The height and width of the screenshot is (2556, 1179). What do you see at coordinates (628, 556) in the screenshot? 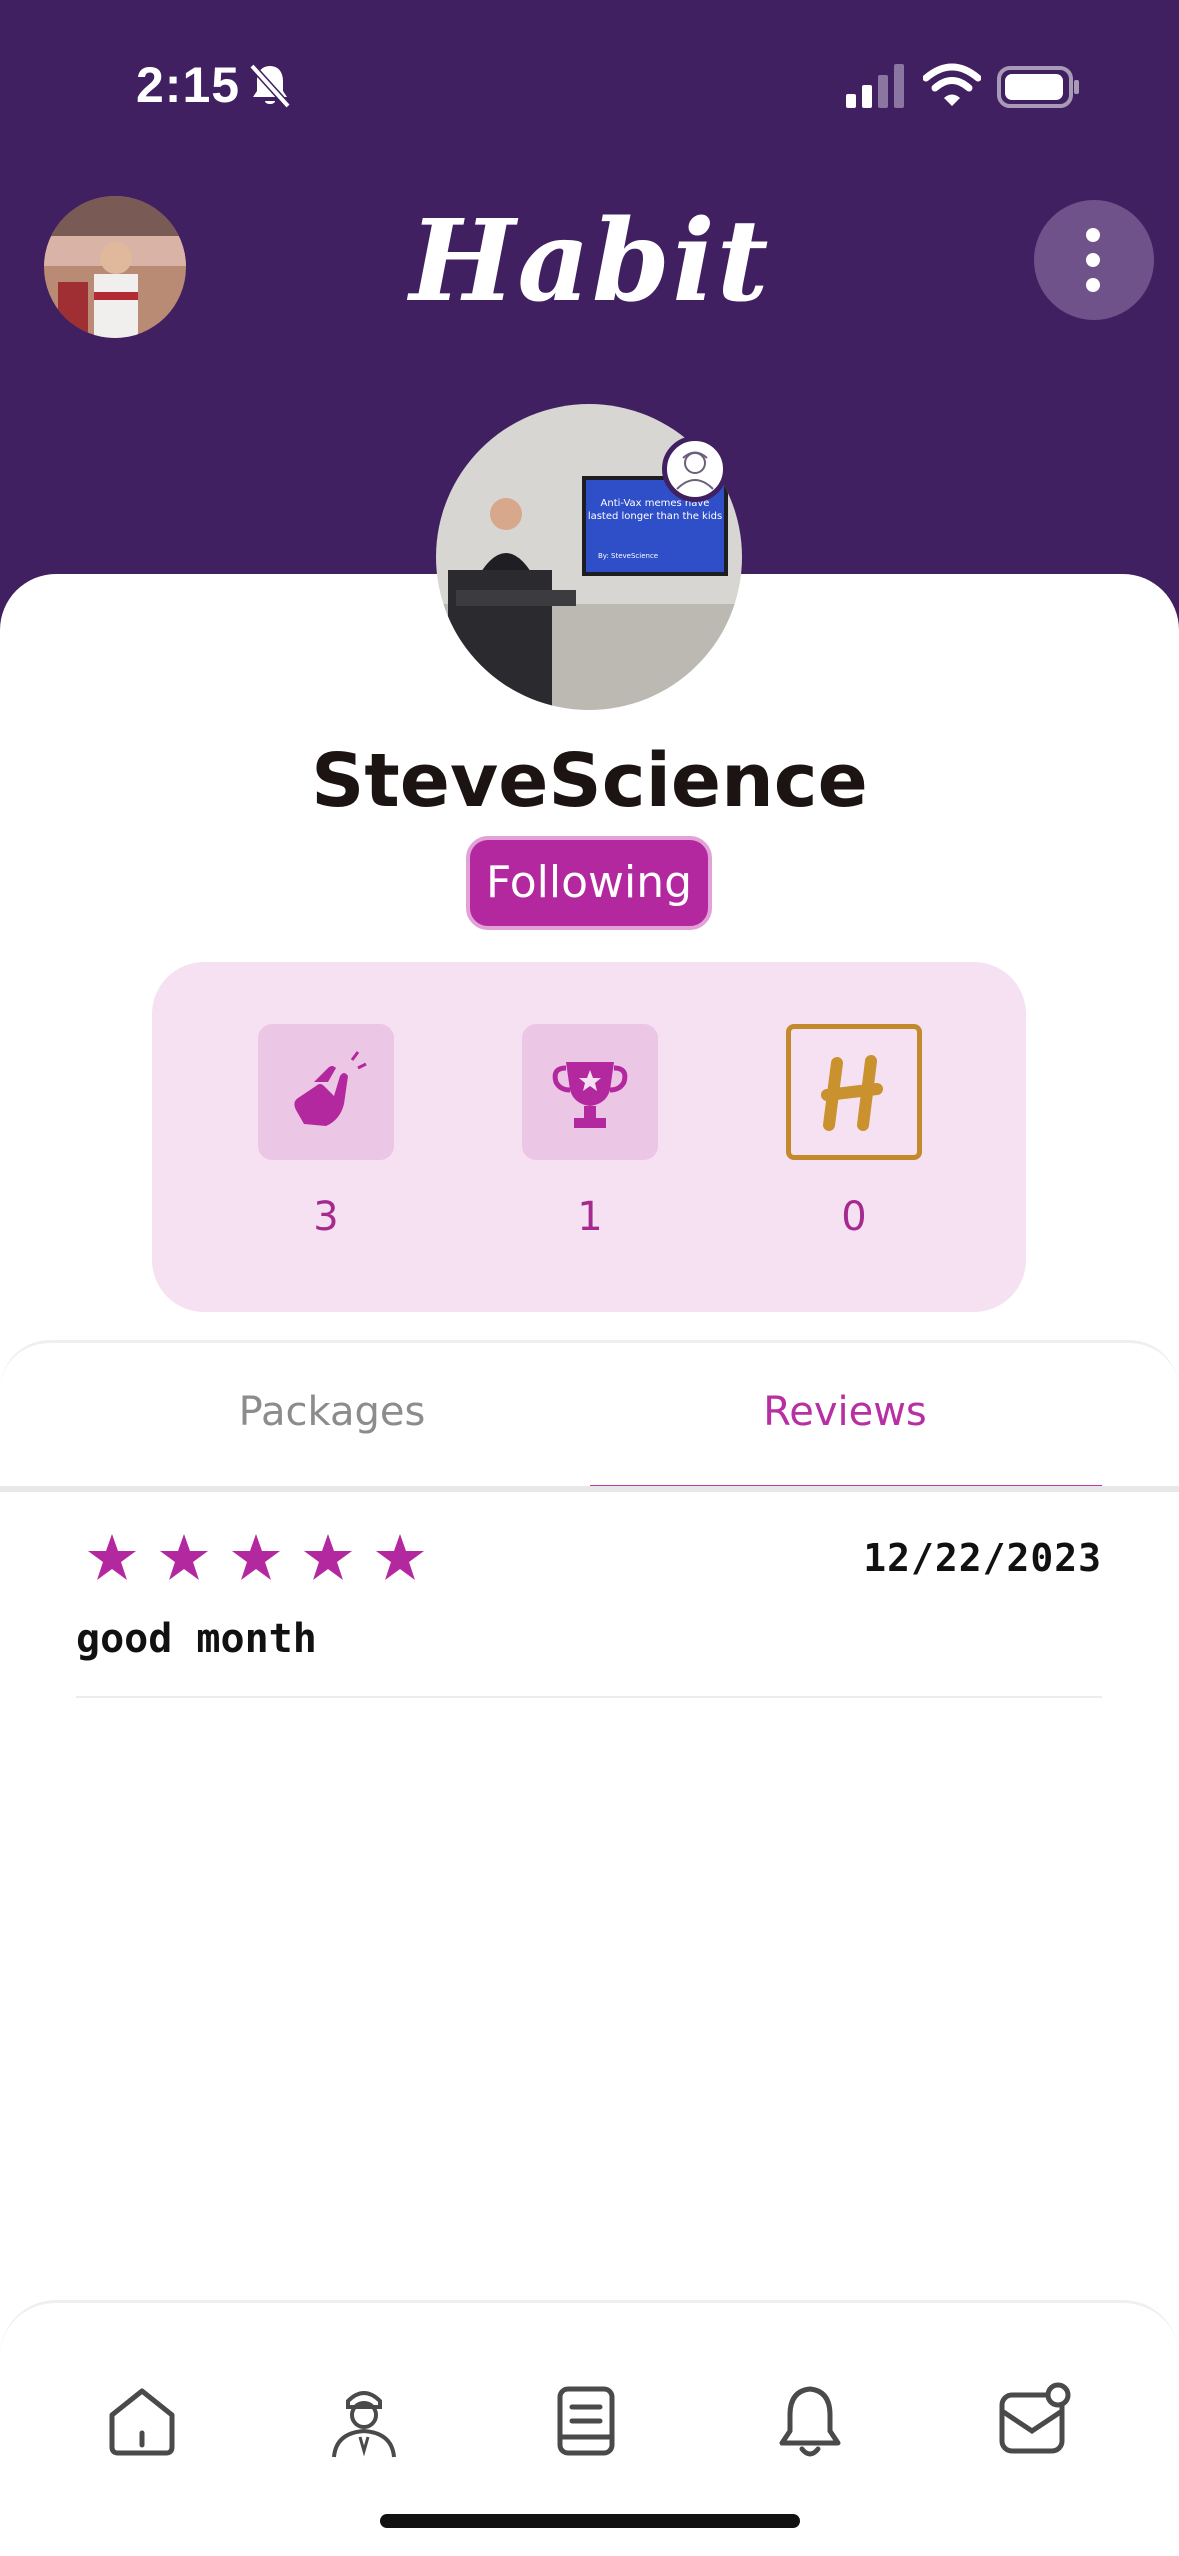
I see `slide-byline: By: SteveScience` at bounding box center [628, 556].